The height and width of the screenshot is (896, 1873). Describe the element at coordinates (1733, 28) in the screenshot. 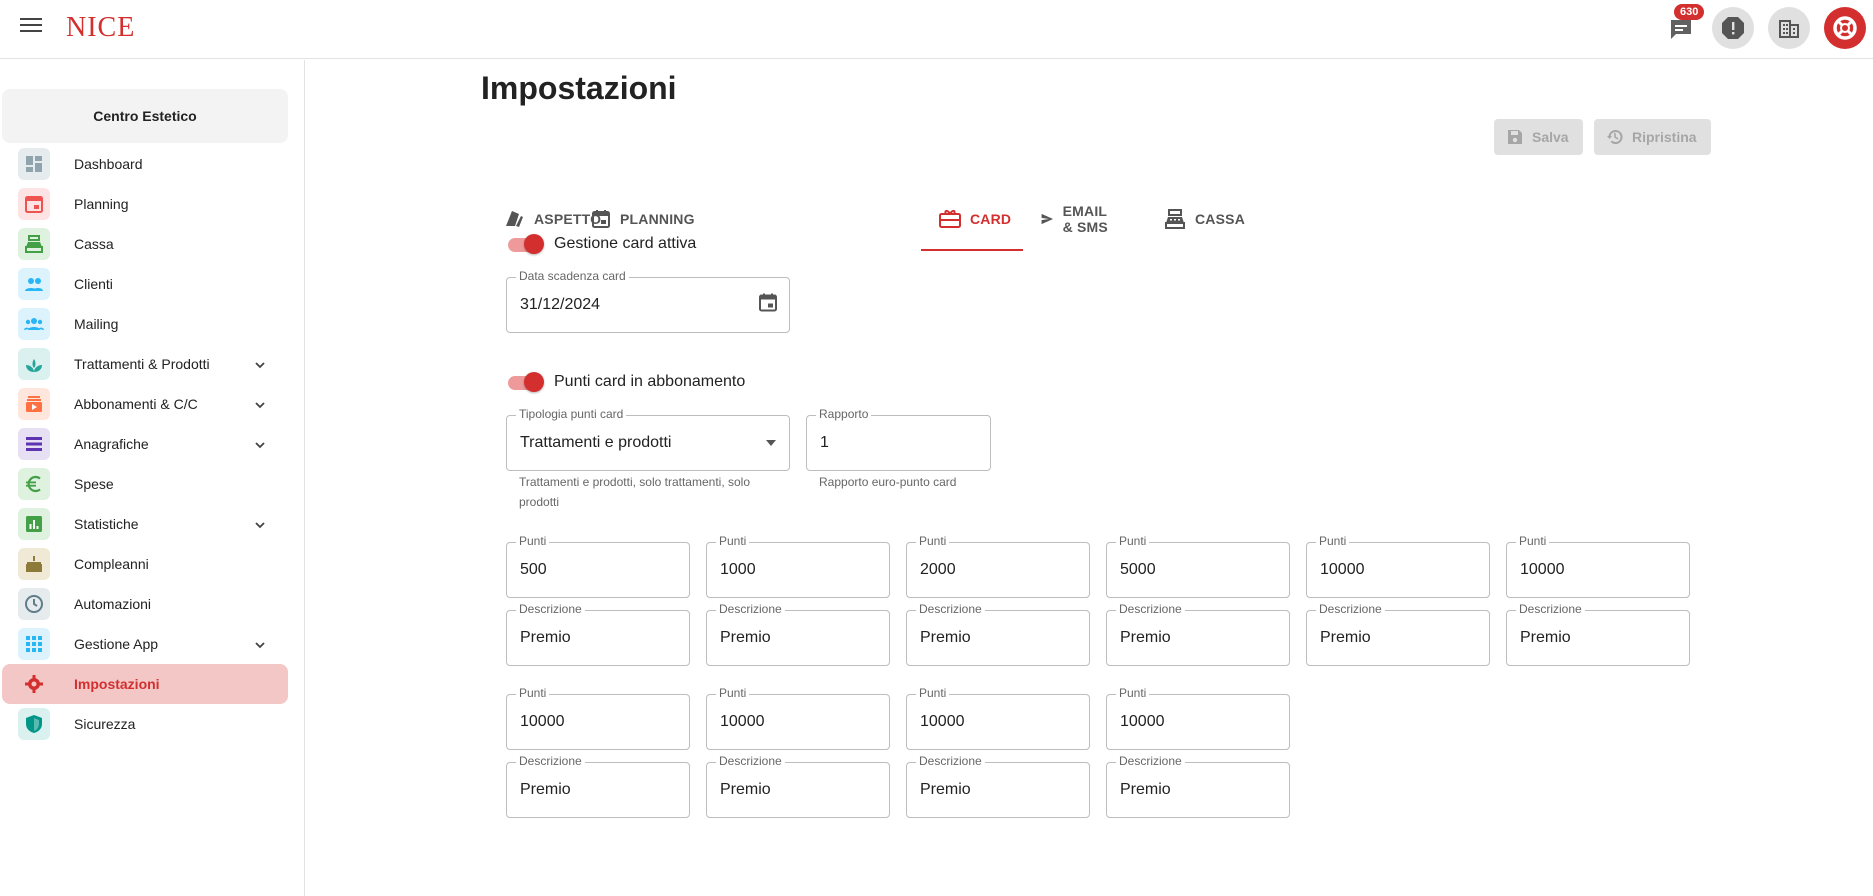

I see `alert-button` at that location.